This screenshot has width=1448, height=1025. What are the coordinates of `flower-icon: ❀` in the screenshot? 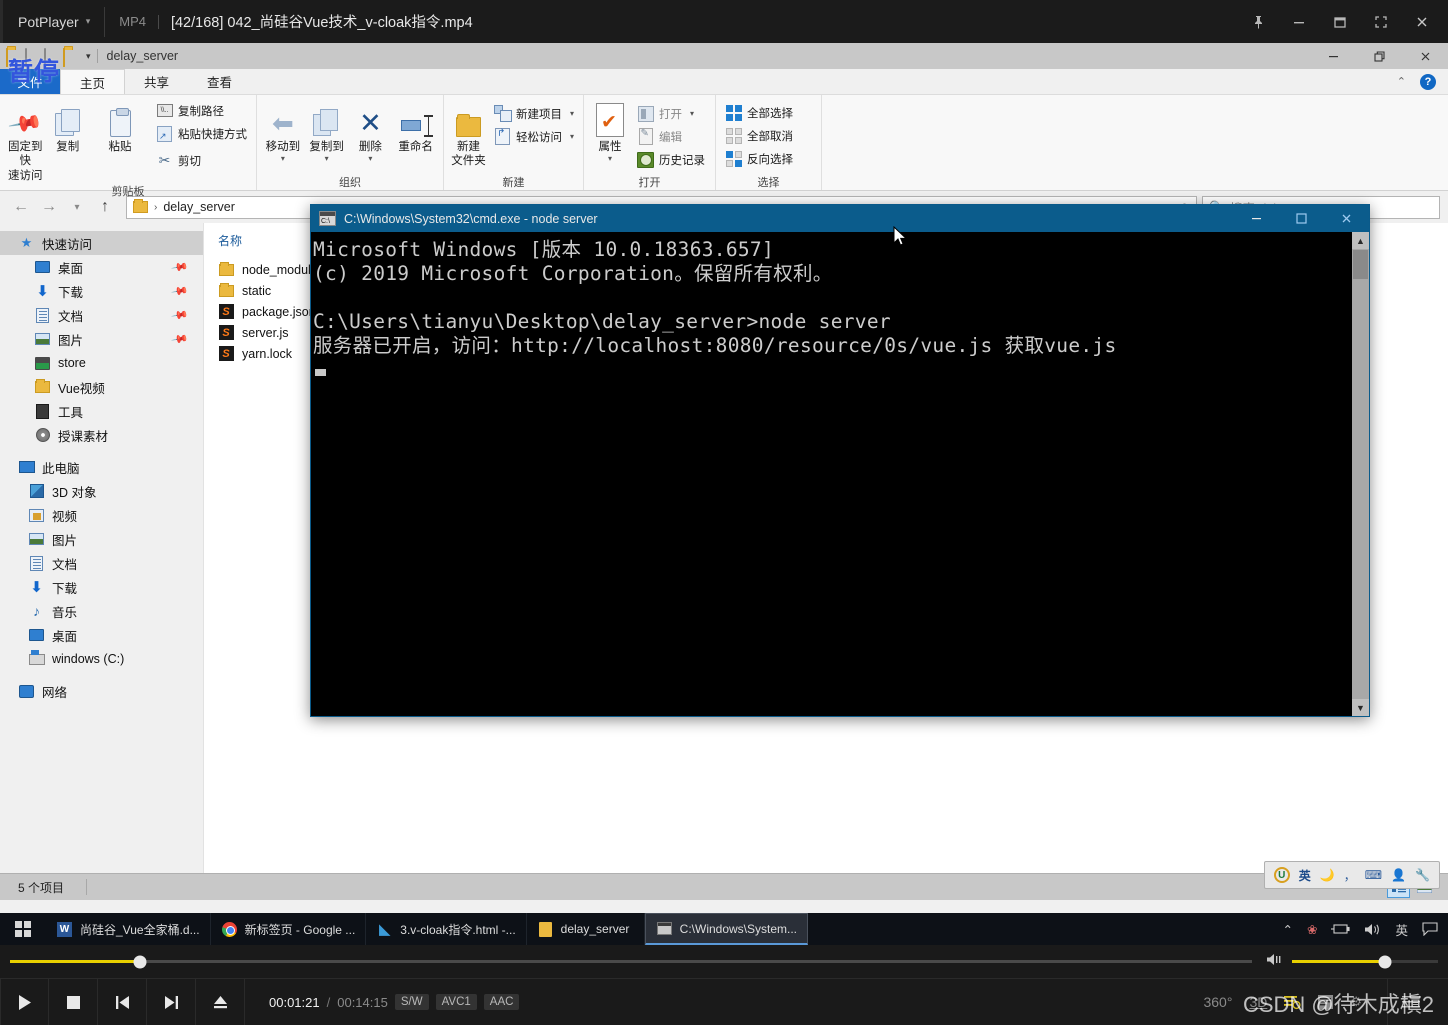 It's located at (1312, 929).